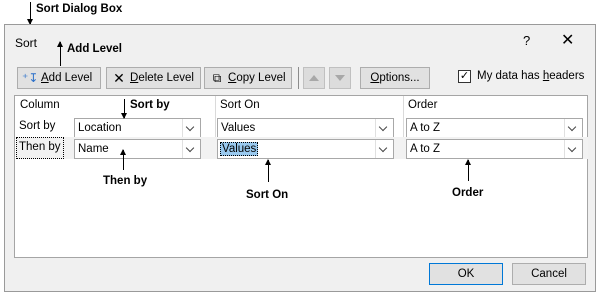 The image size is (600, 298). I want to click on annotation-then-by: Then by, so click(125, 181).